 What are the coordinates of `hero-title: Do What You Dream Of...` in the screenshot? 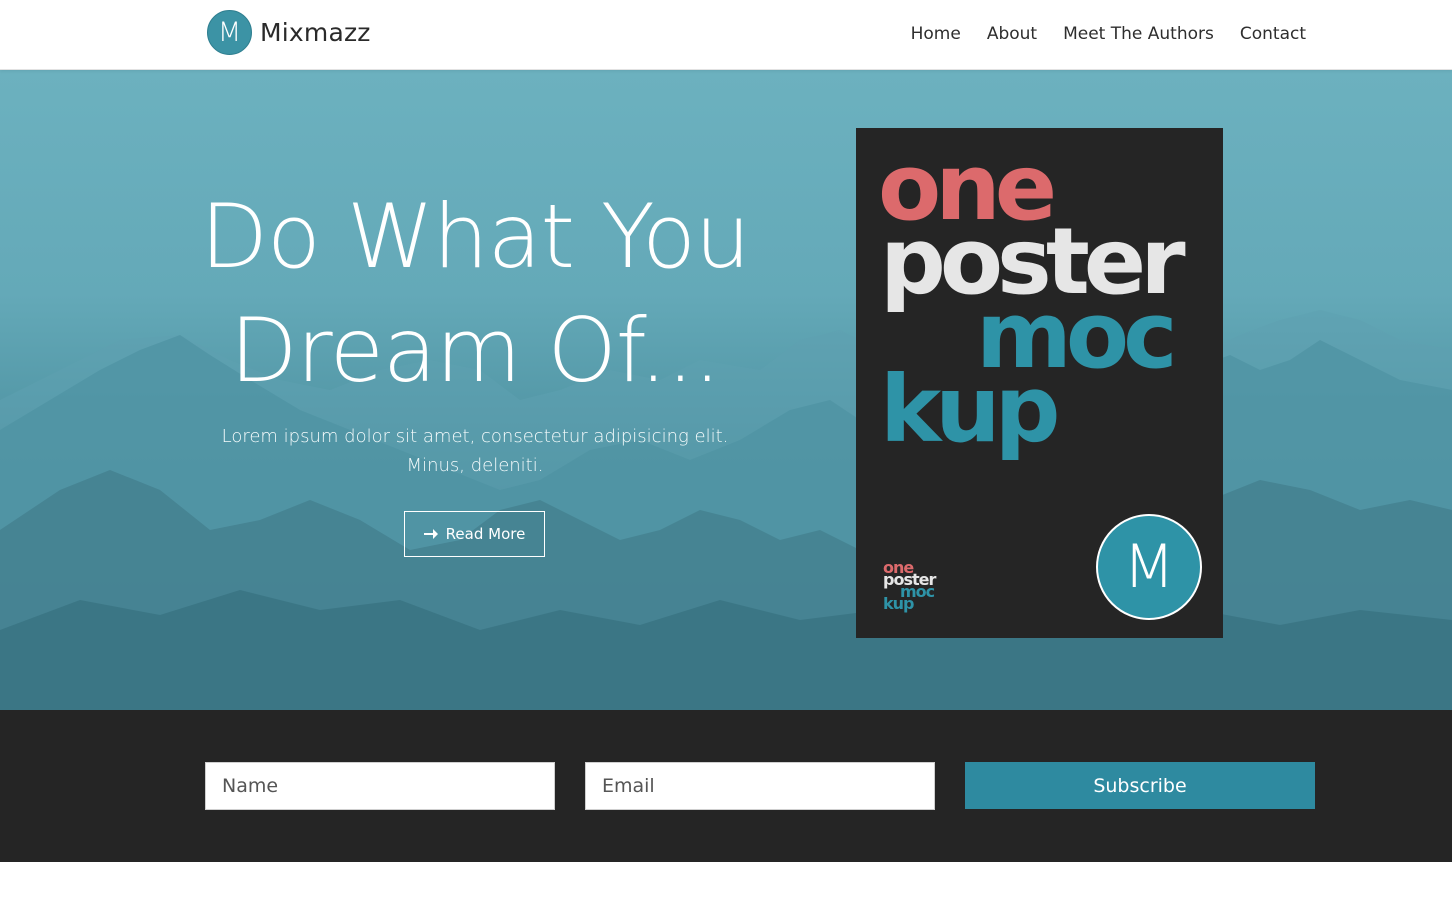 It's located at (475, 294).